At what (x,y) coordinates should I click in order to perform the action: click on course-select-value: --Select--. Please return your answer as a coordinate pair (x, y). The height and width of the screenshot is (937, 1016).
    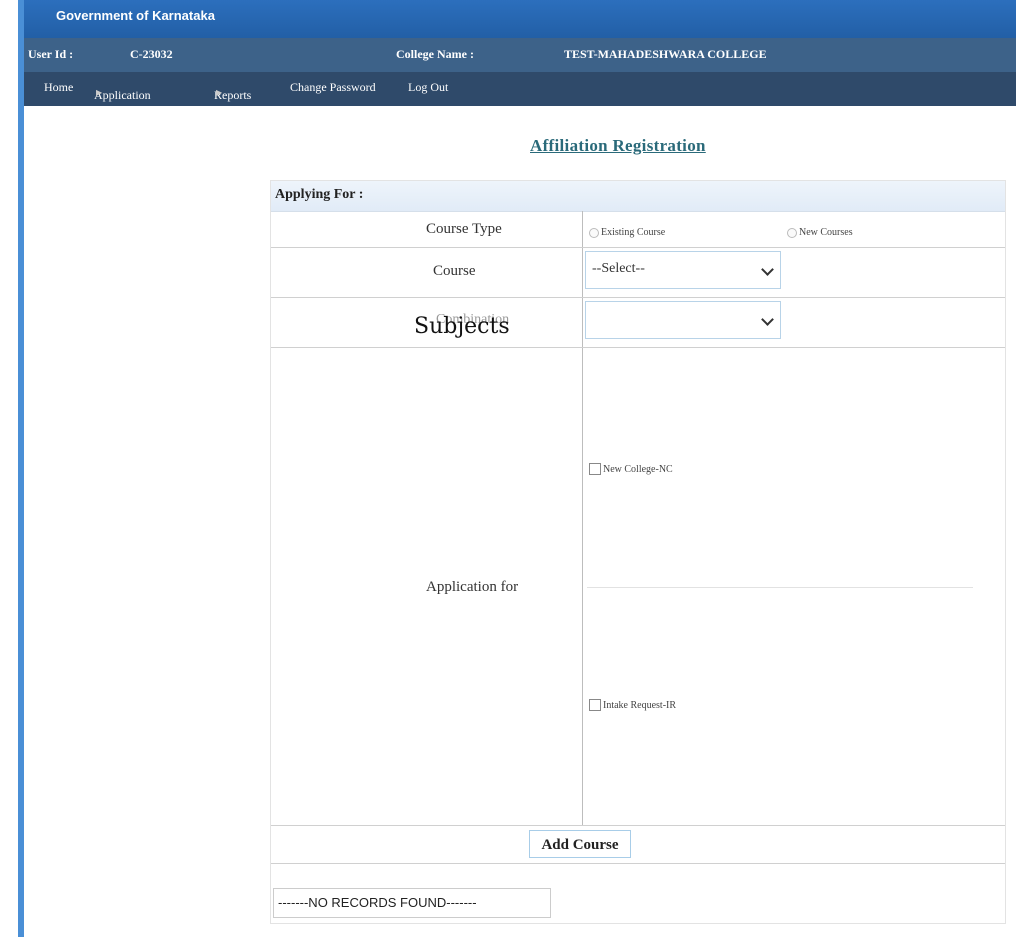
    Looking at the image, I should click on (618, 268).